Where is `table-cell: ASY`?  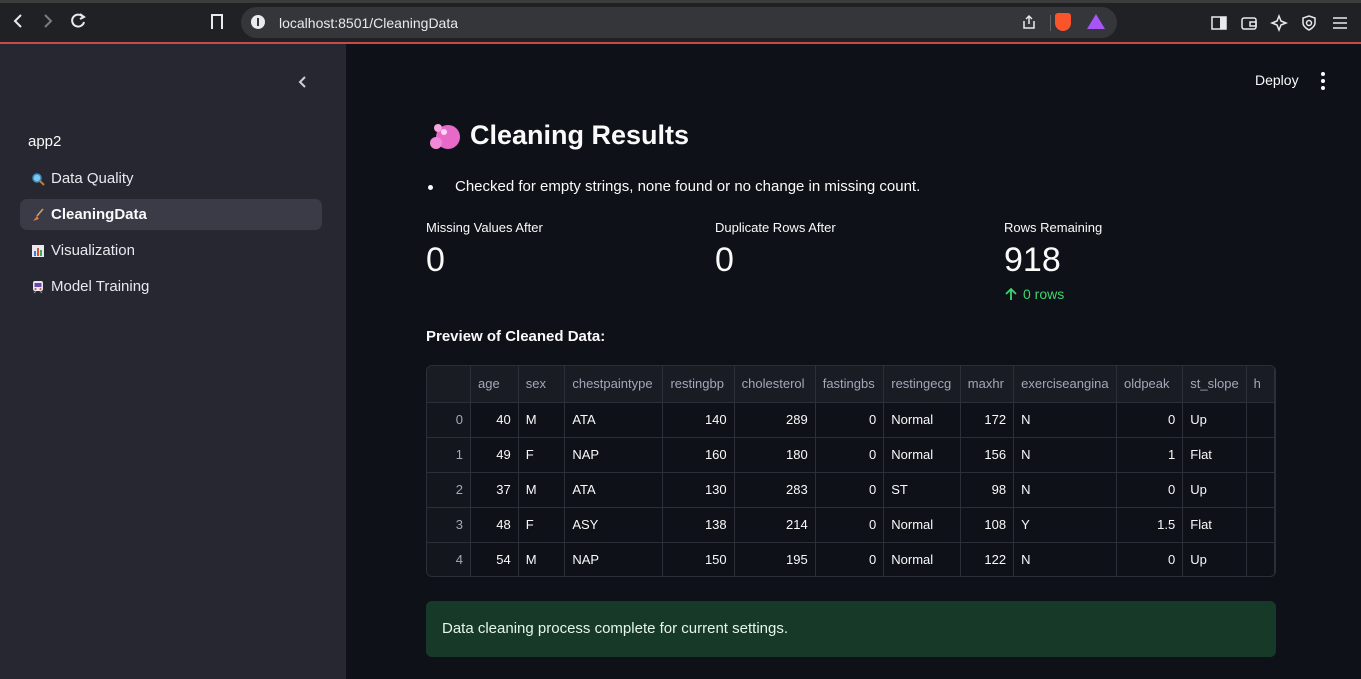 table-cell: ASY is located at coordinates (614, 525).